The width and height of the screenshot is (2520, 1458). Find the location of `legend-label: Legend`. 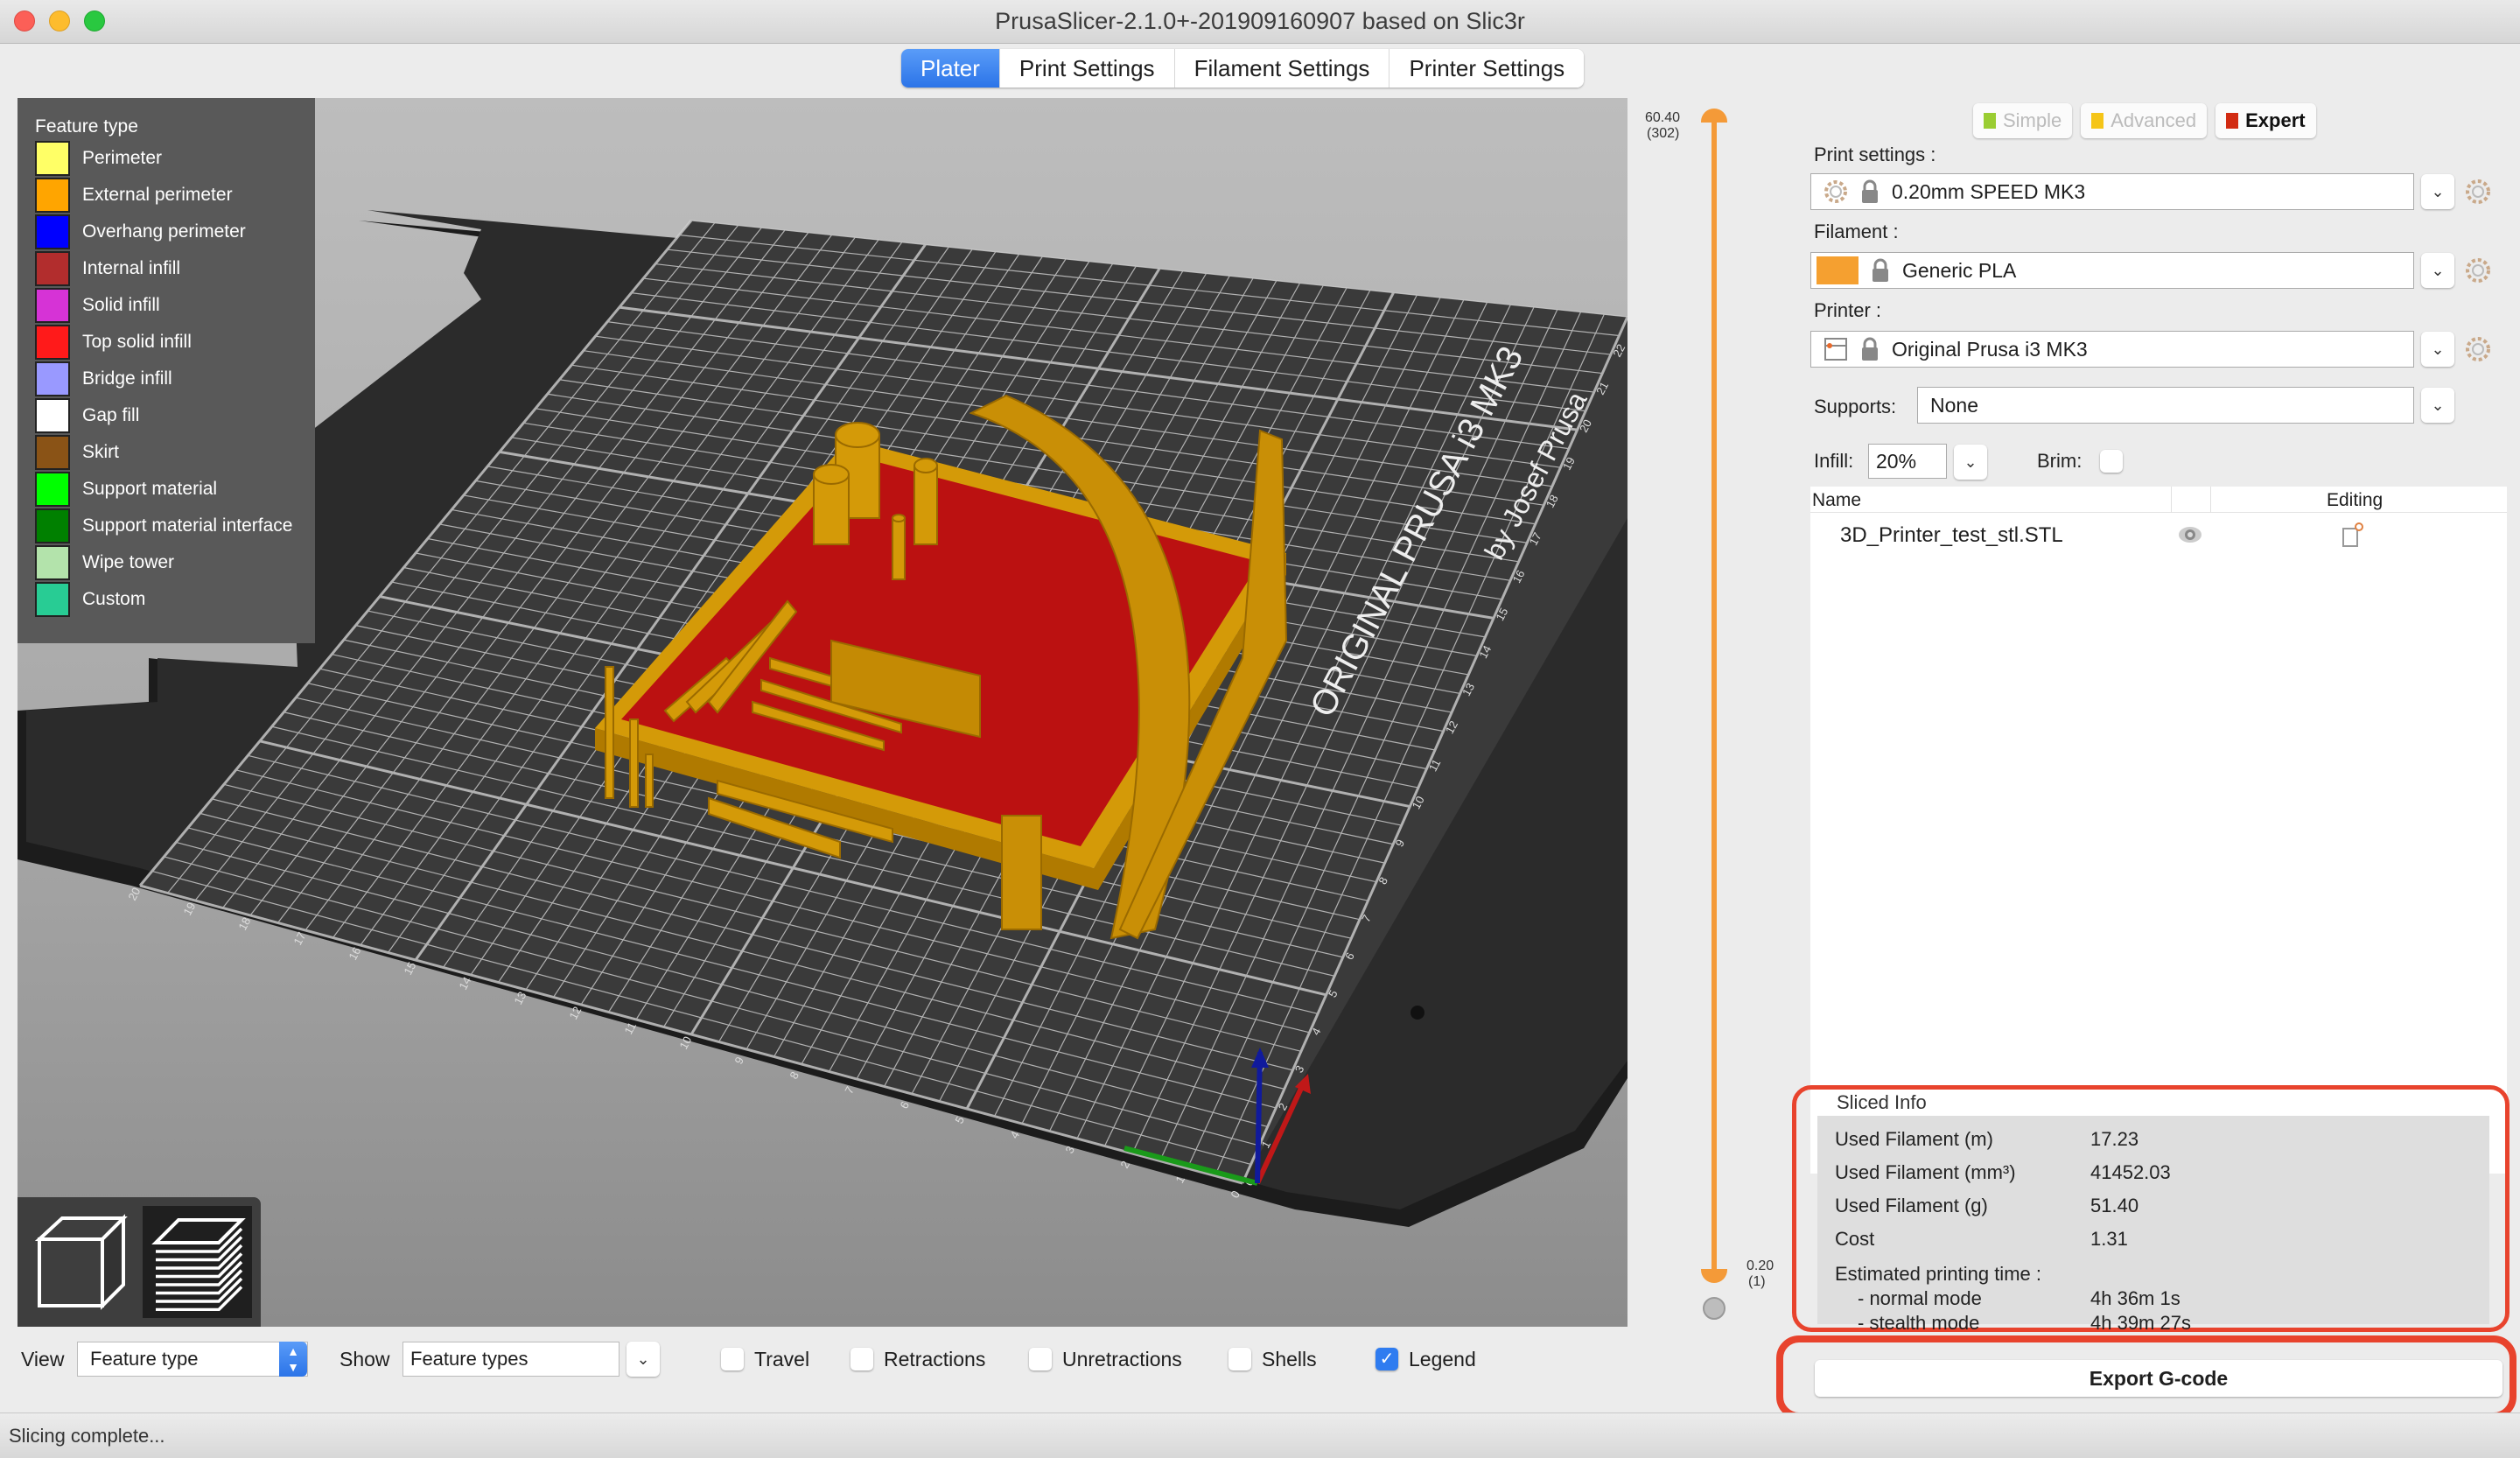

legend-label: Legend is located at coordinates (1442, 1358).